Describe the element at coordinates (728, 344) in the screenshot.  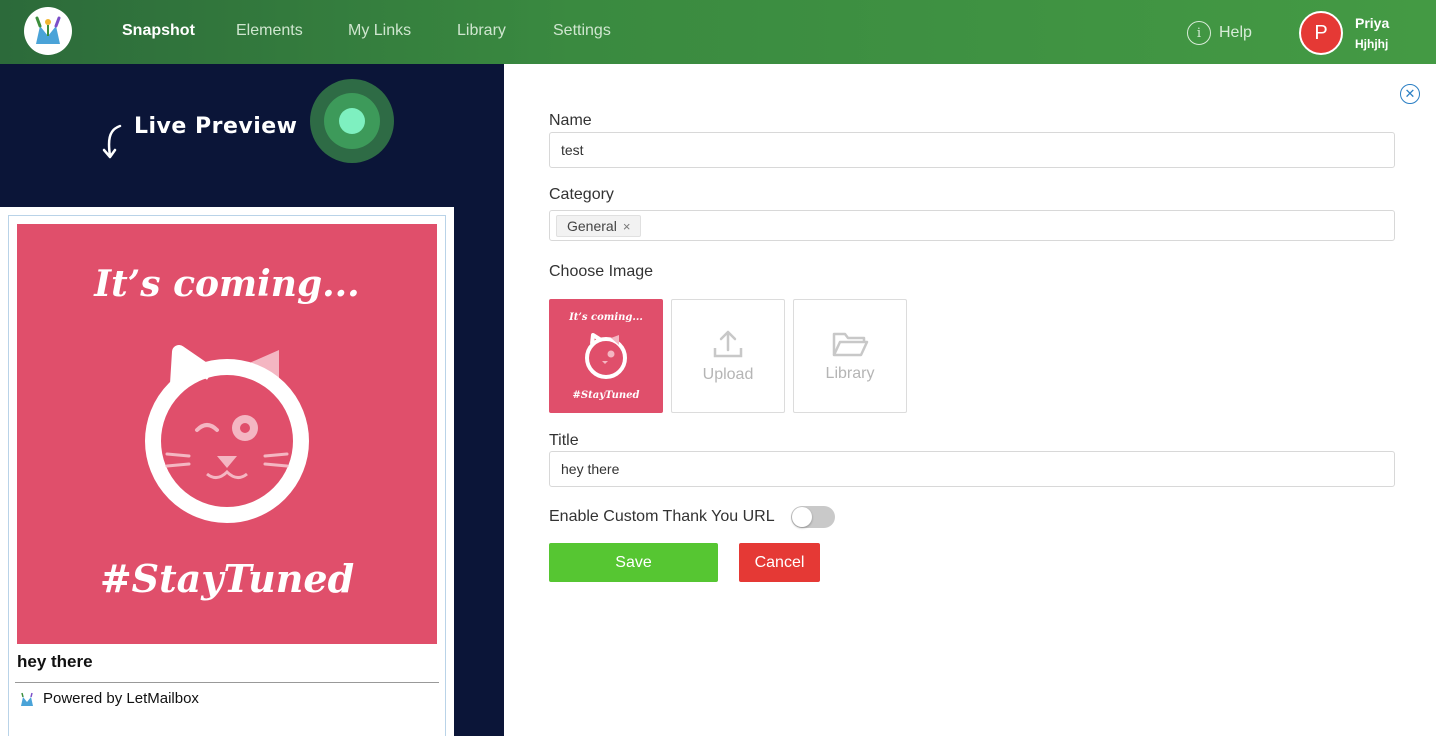
I see `upload-icon` at that location.